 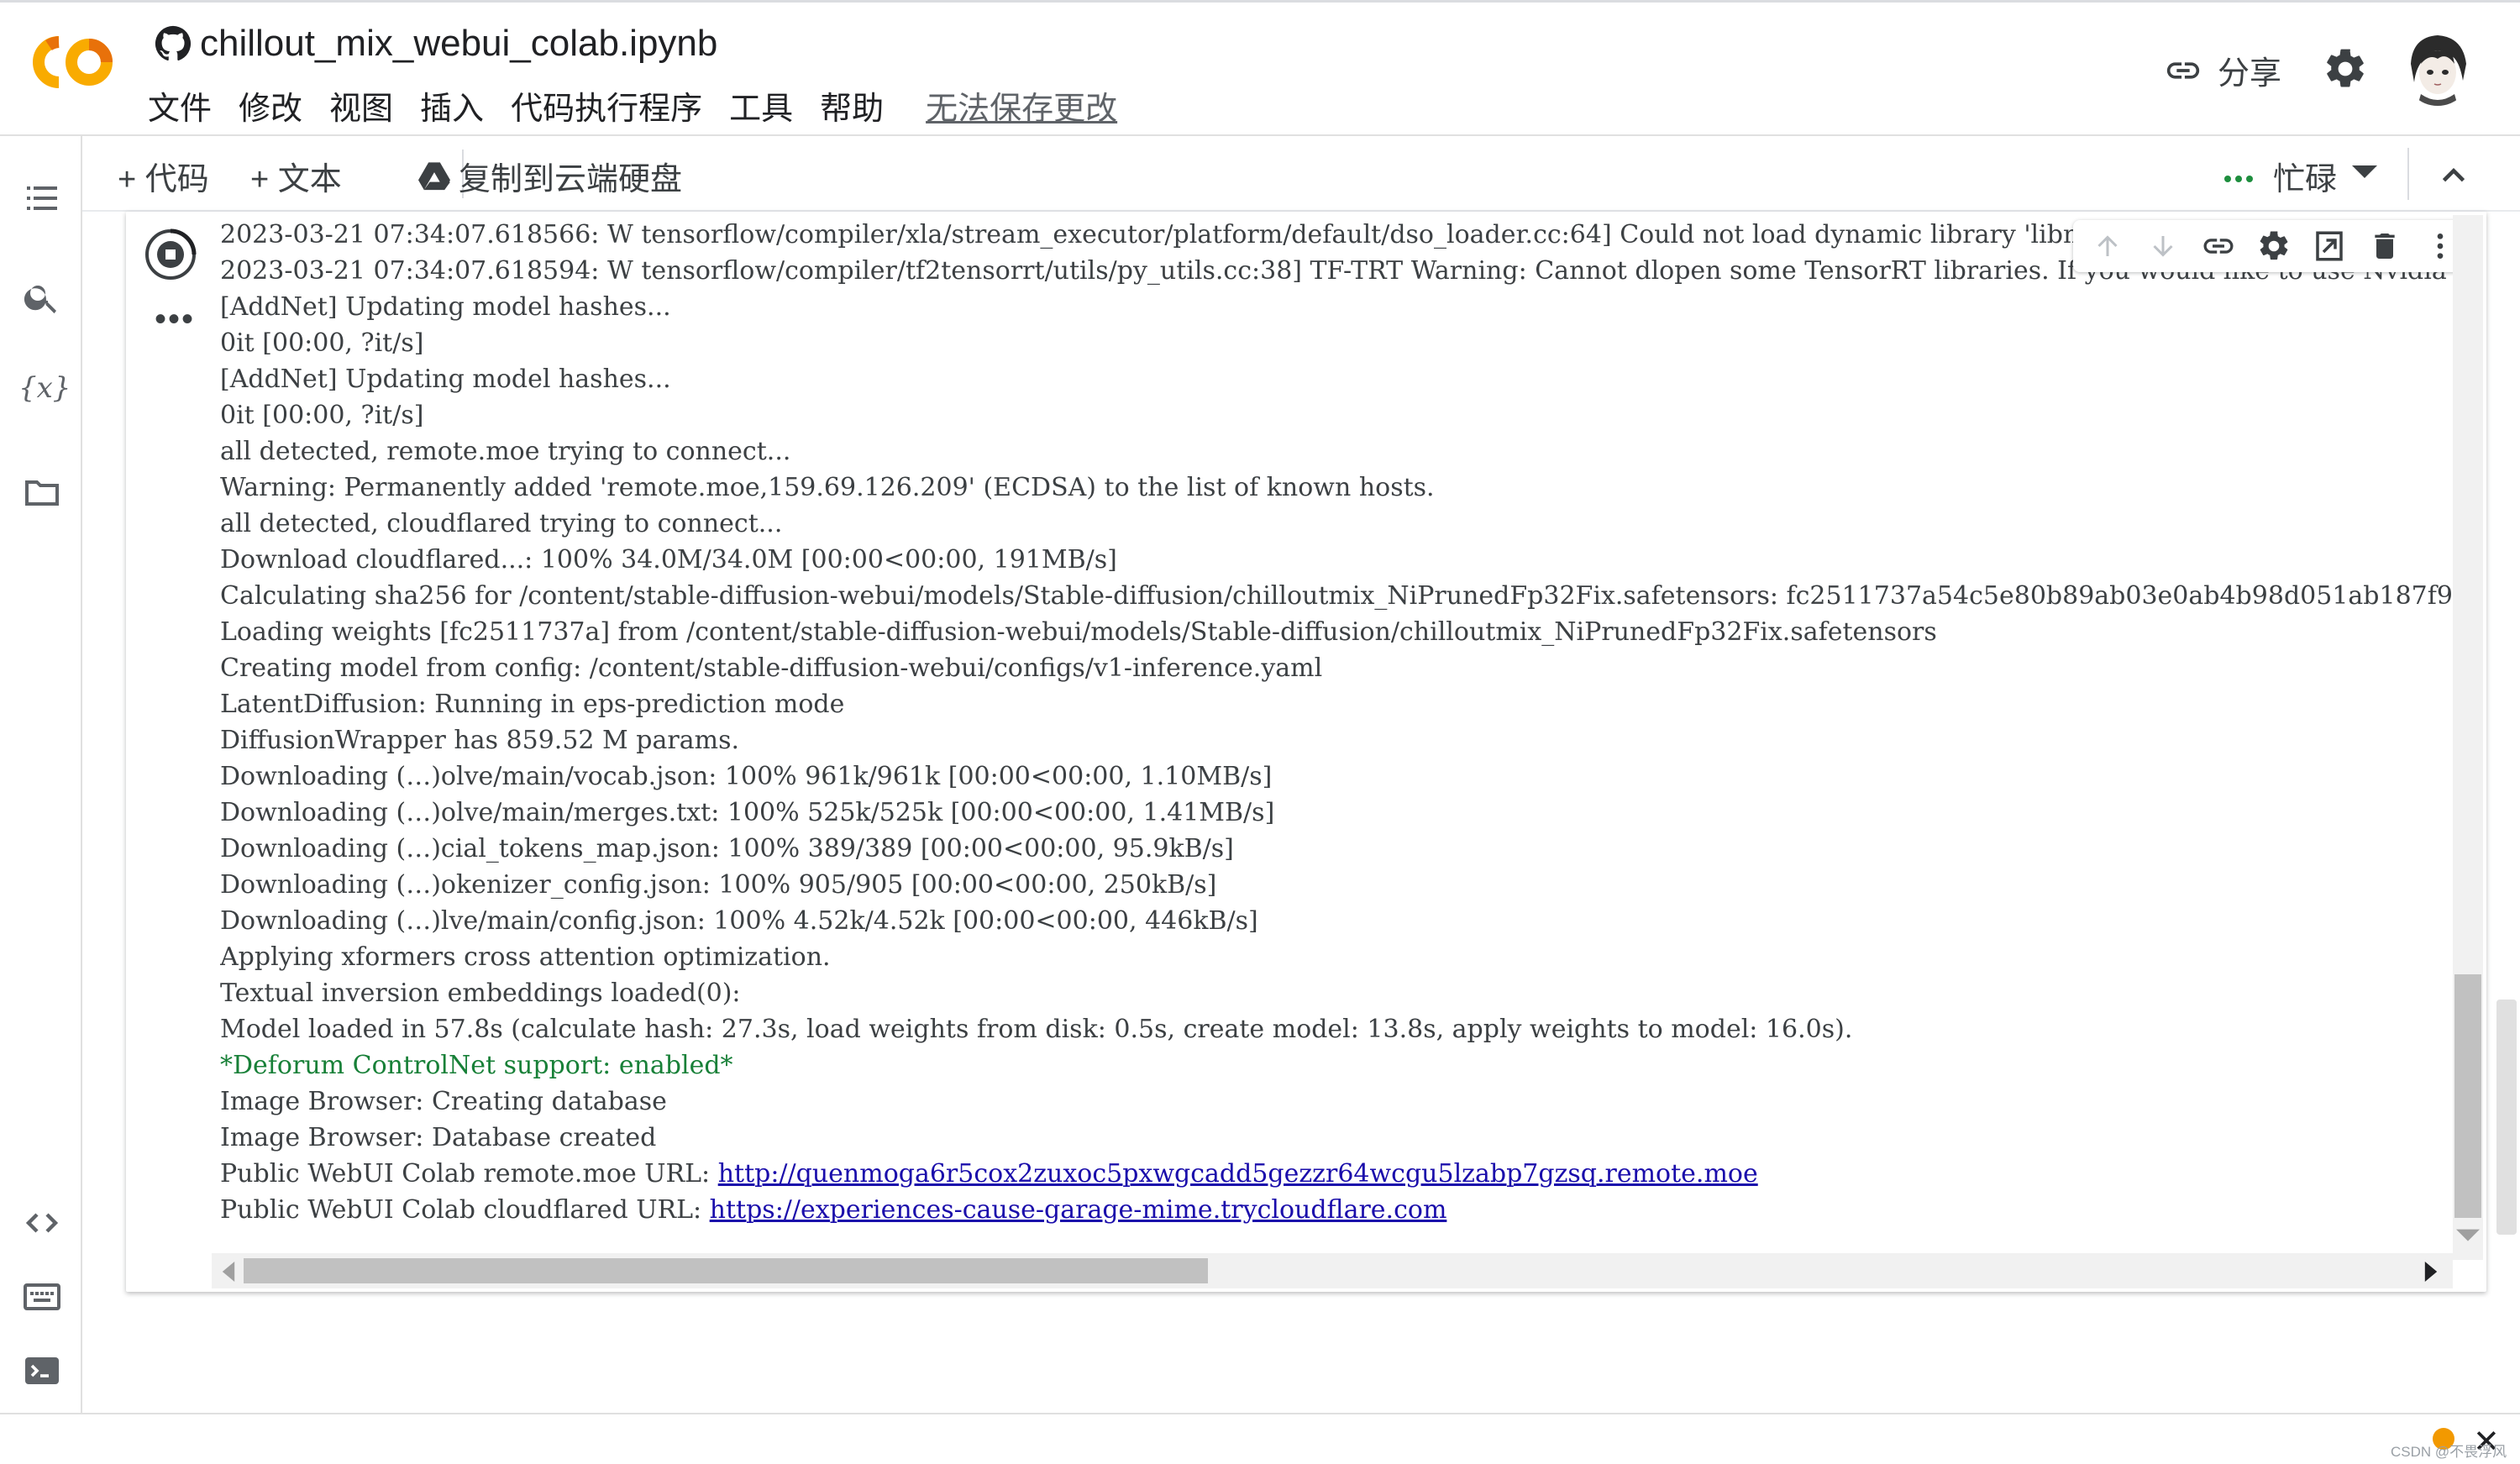 I want to click on output-line-deforum: *Deforum ControlNet support: enabled*, so click(x=476, y=1066).